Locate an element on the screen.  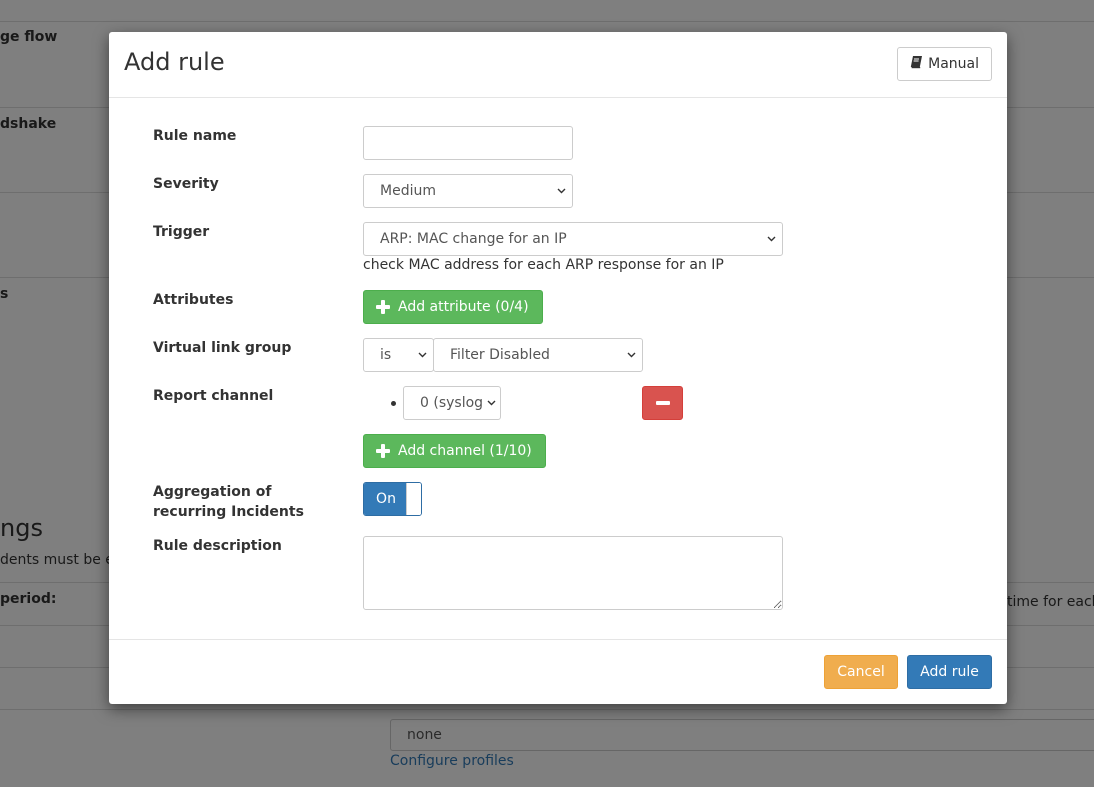
book-icon is located at coordinates (916, 64).